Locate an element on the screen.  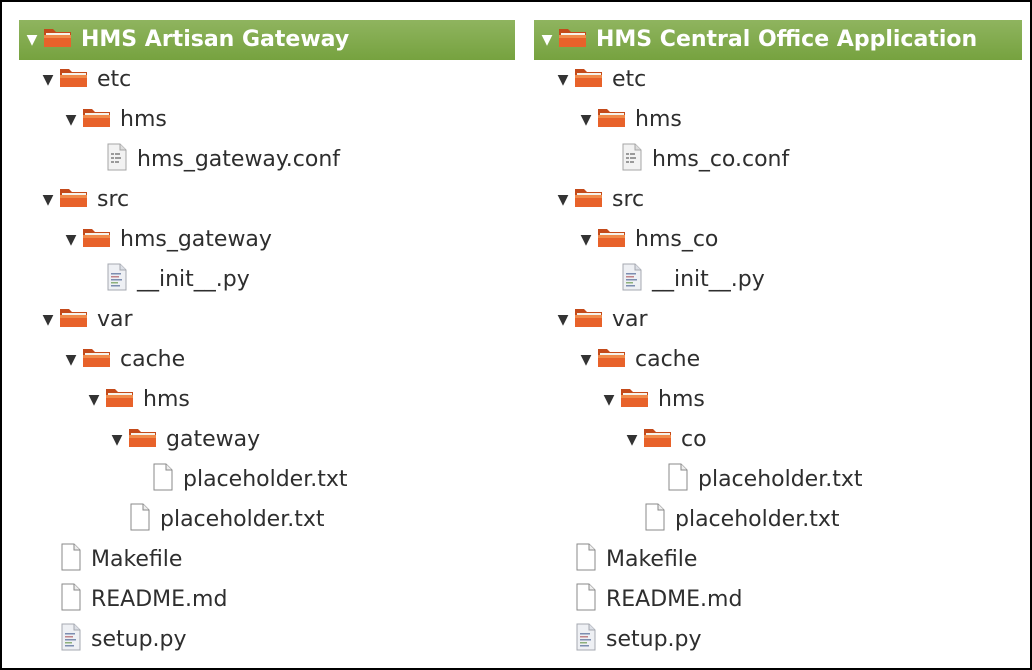
tree-item-folder: ▼ hms_co is located at coordinates (778, 240).